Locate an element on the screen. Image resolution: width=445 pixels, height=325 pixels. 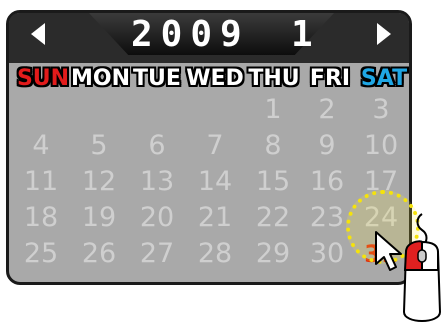
arrow-left-icon is located at coordinates (38, 34).